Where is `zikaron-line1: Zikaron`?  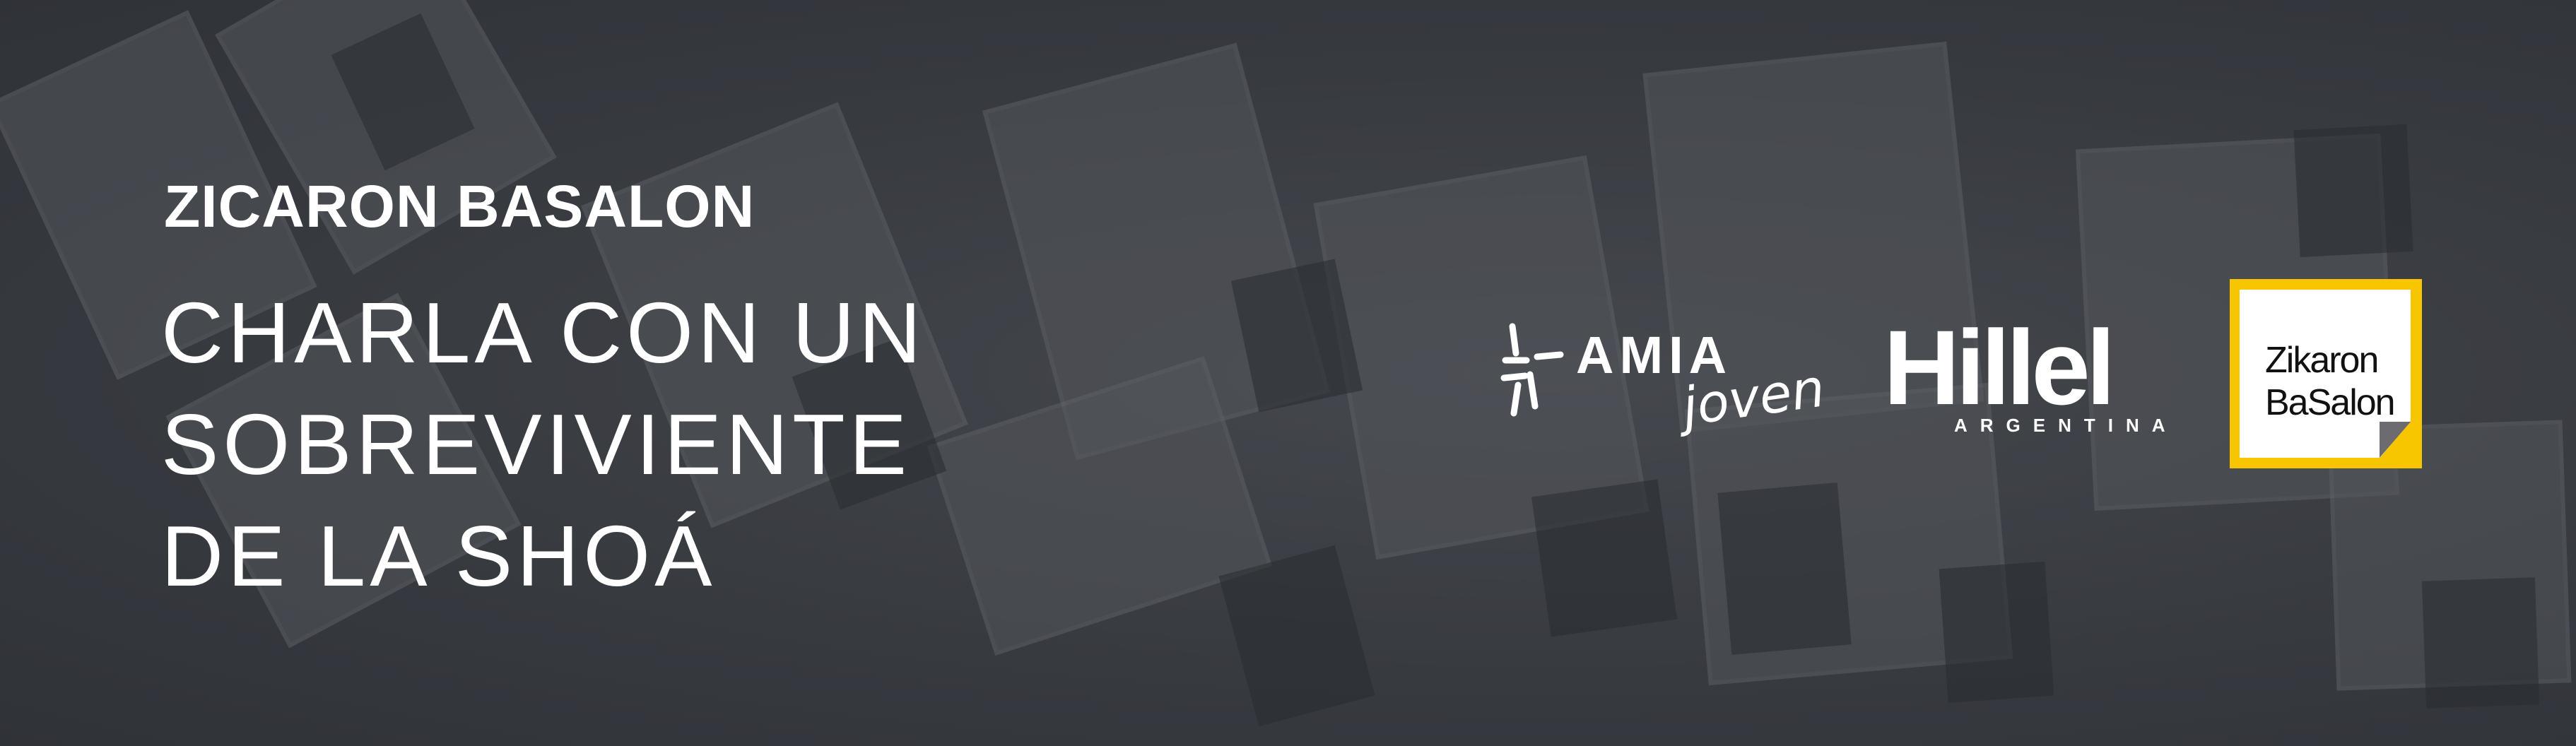 zikaron-line1: Zikaron is located at coordinates (2322, 360).